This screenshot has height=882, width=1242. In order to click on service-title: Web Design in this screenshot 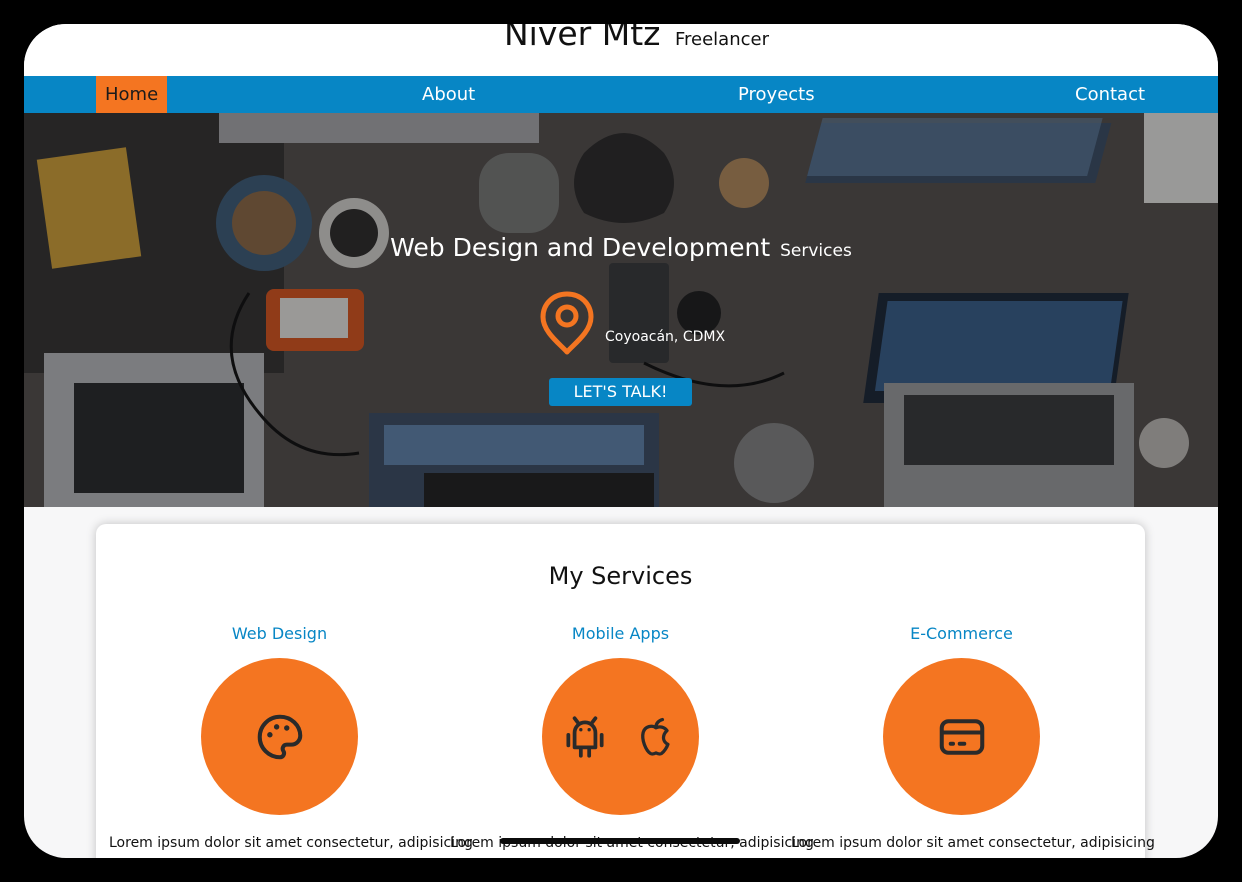, I will do `click(279, 633)`.